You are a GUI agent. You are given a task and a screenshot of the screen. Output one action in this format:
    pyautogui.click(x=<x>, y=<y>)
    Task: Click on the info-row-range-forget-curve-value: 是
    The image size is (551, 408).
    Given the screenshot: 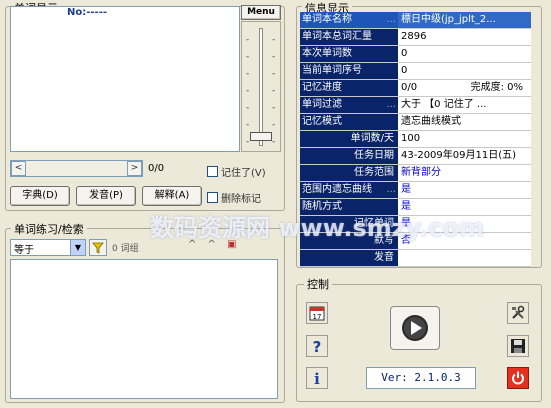 What is the action you would take?
    pyautogui.click(x=464, y=190)
    